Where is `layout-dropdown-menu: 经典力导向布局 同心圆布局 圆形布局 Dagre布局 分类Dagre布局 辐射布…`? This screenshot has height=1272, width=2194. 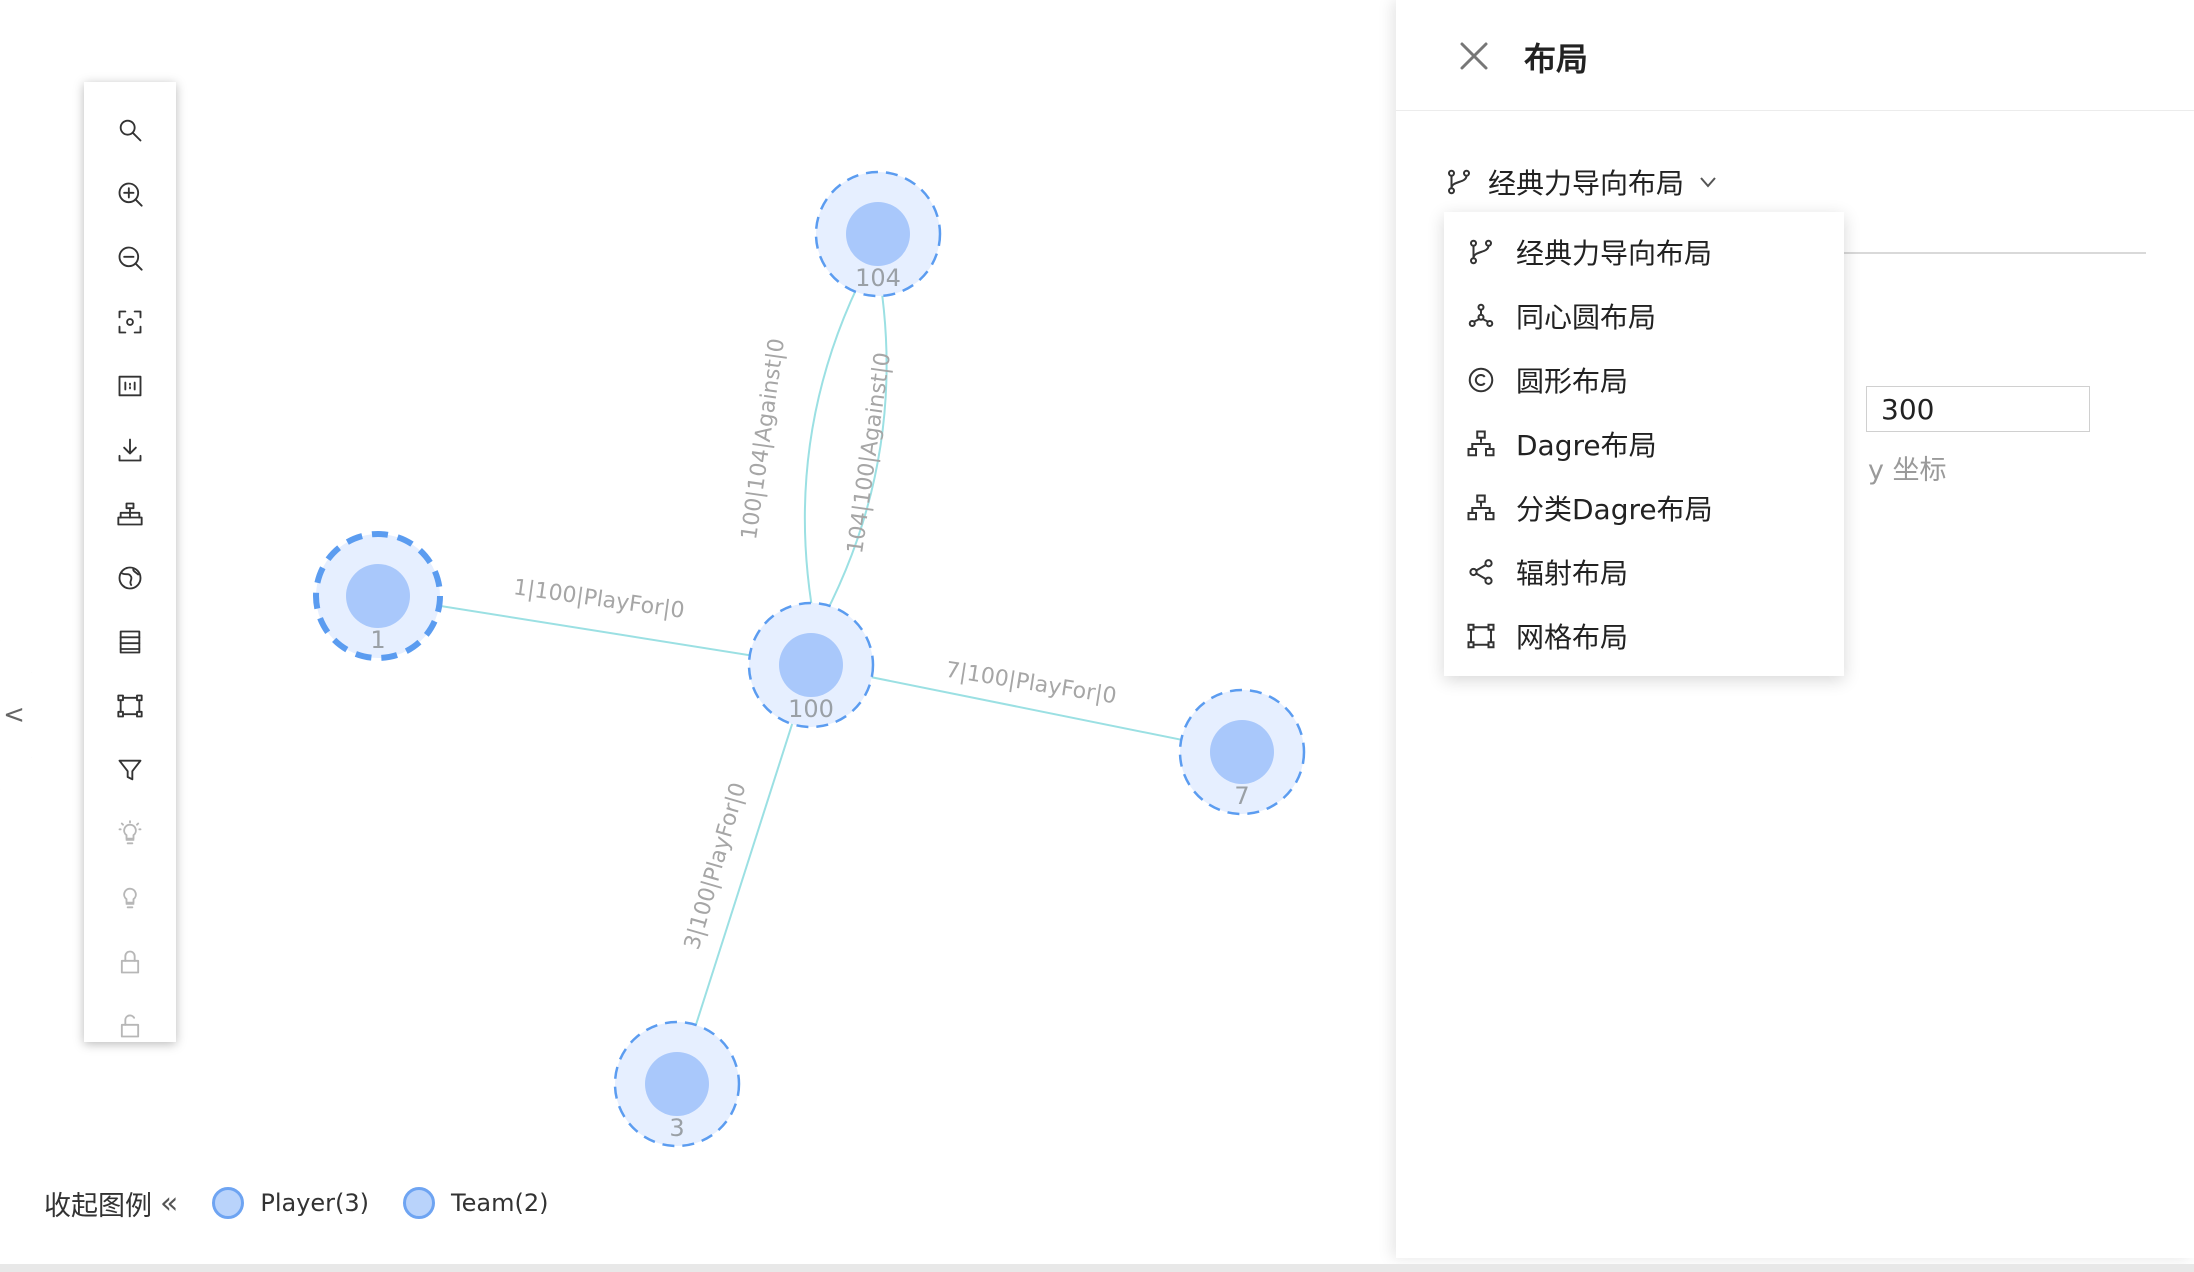 layout-dropdown-menu: 经典力导向布局 同心圆布局 圆形布局 Dagre布局 分类Dagre布局 辐射布… is located at coordinates (1644, 444).